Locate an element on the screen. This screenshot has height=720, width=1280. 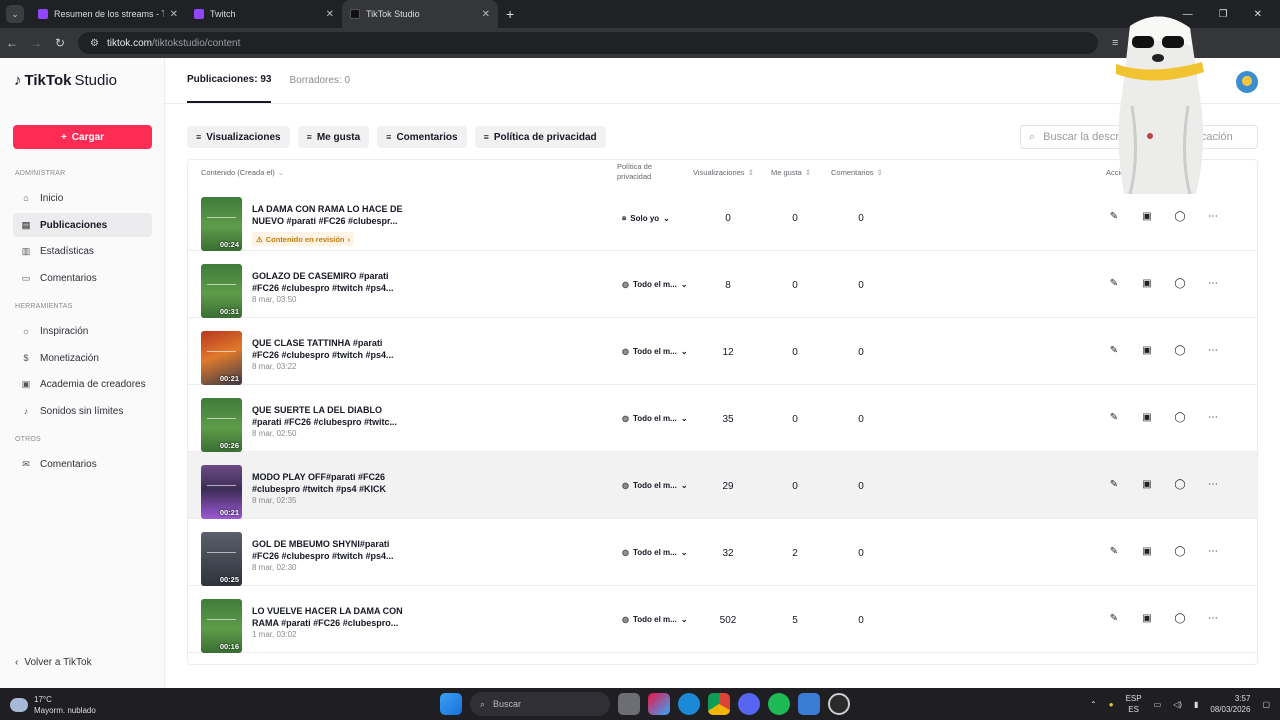
sidebar-item-comentarios-otros: ✉ Comentarios is located at coordinates (82, 464).